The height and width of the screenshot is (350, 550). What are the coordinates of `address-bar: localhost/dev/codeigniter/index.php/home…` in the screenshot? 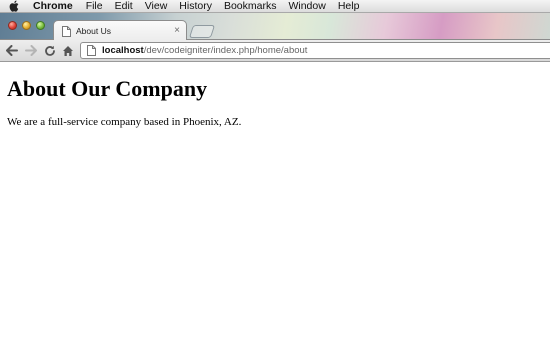 It's located at (315, 50).